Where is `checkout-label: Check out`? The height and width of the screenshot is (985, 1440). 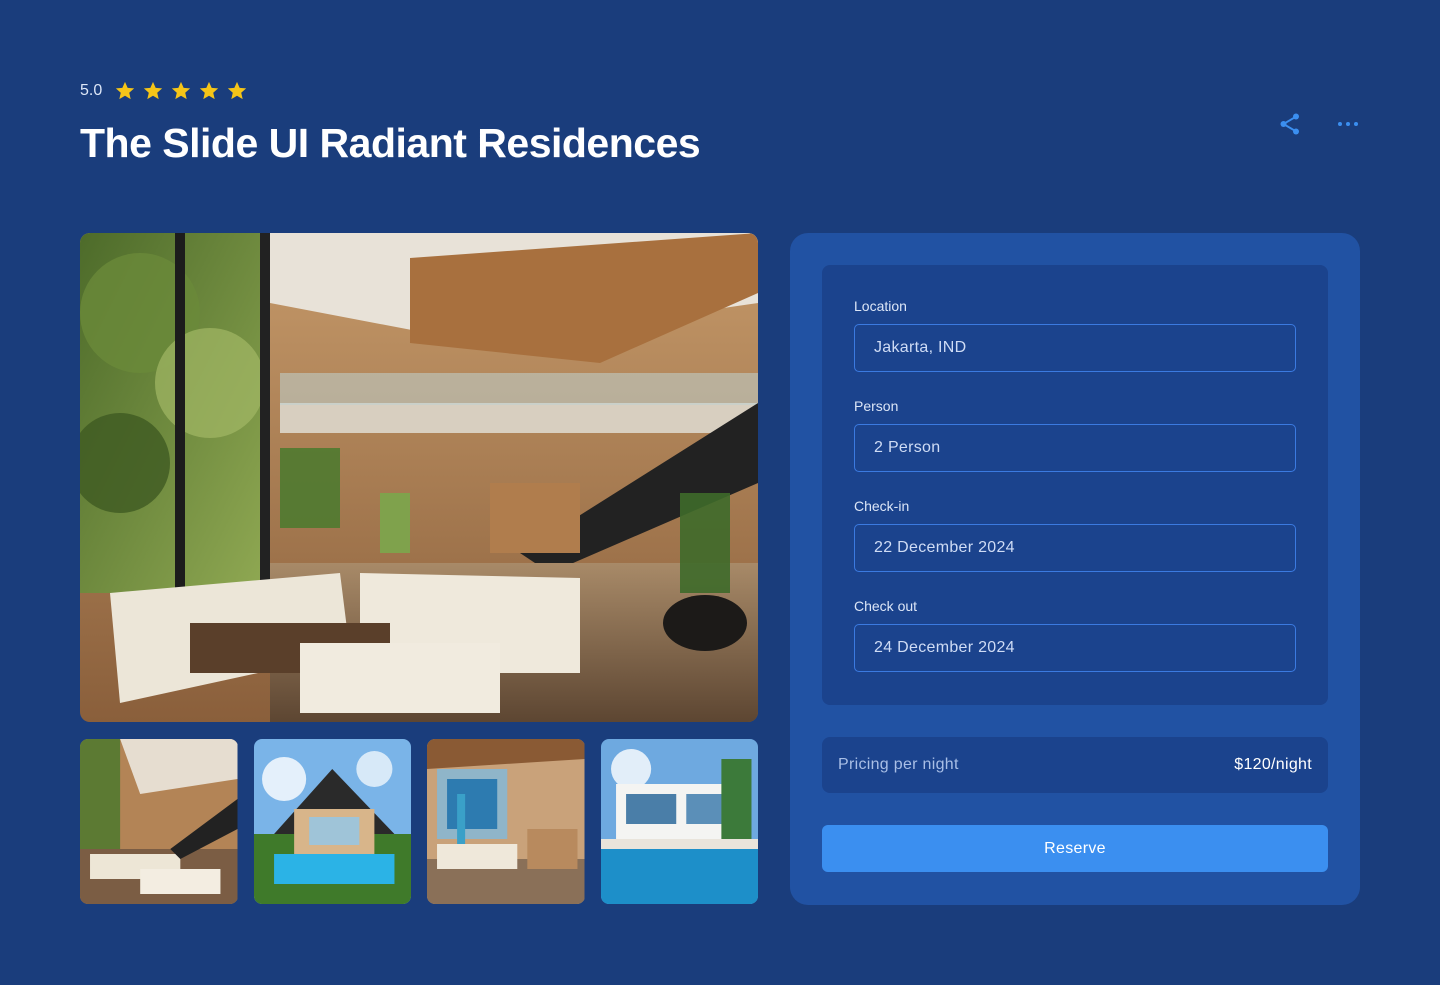
checkout-label: Check out is located at coordinates (886, 606).